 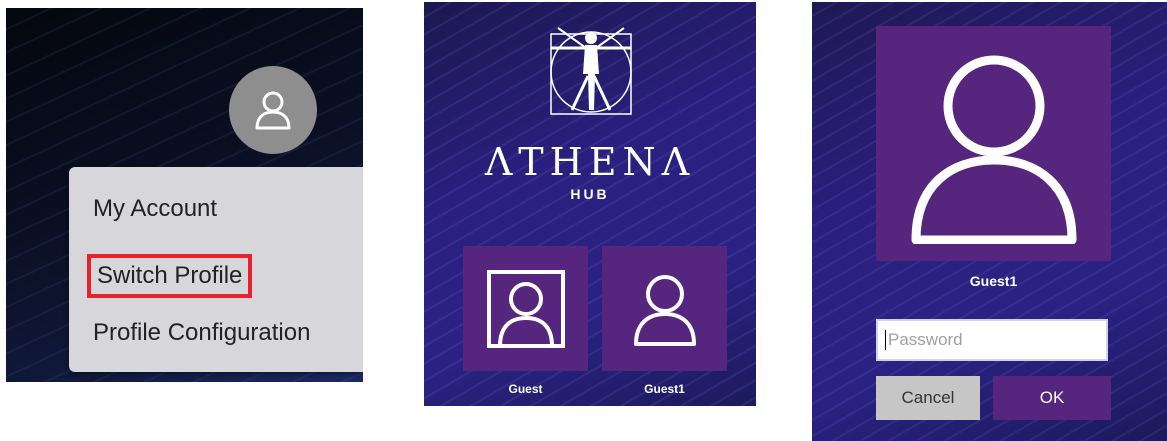 I want to click on brand-subtitle: HUB, so click(x=590, y=194).